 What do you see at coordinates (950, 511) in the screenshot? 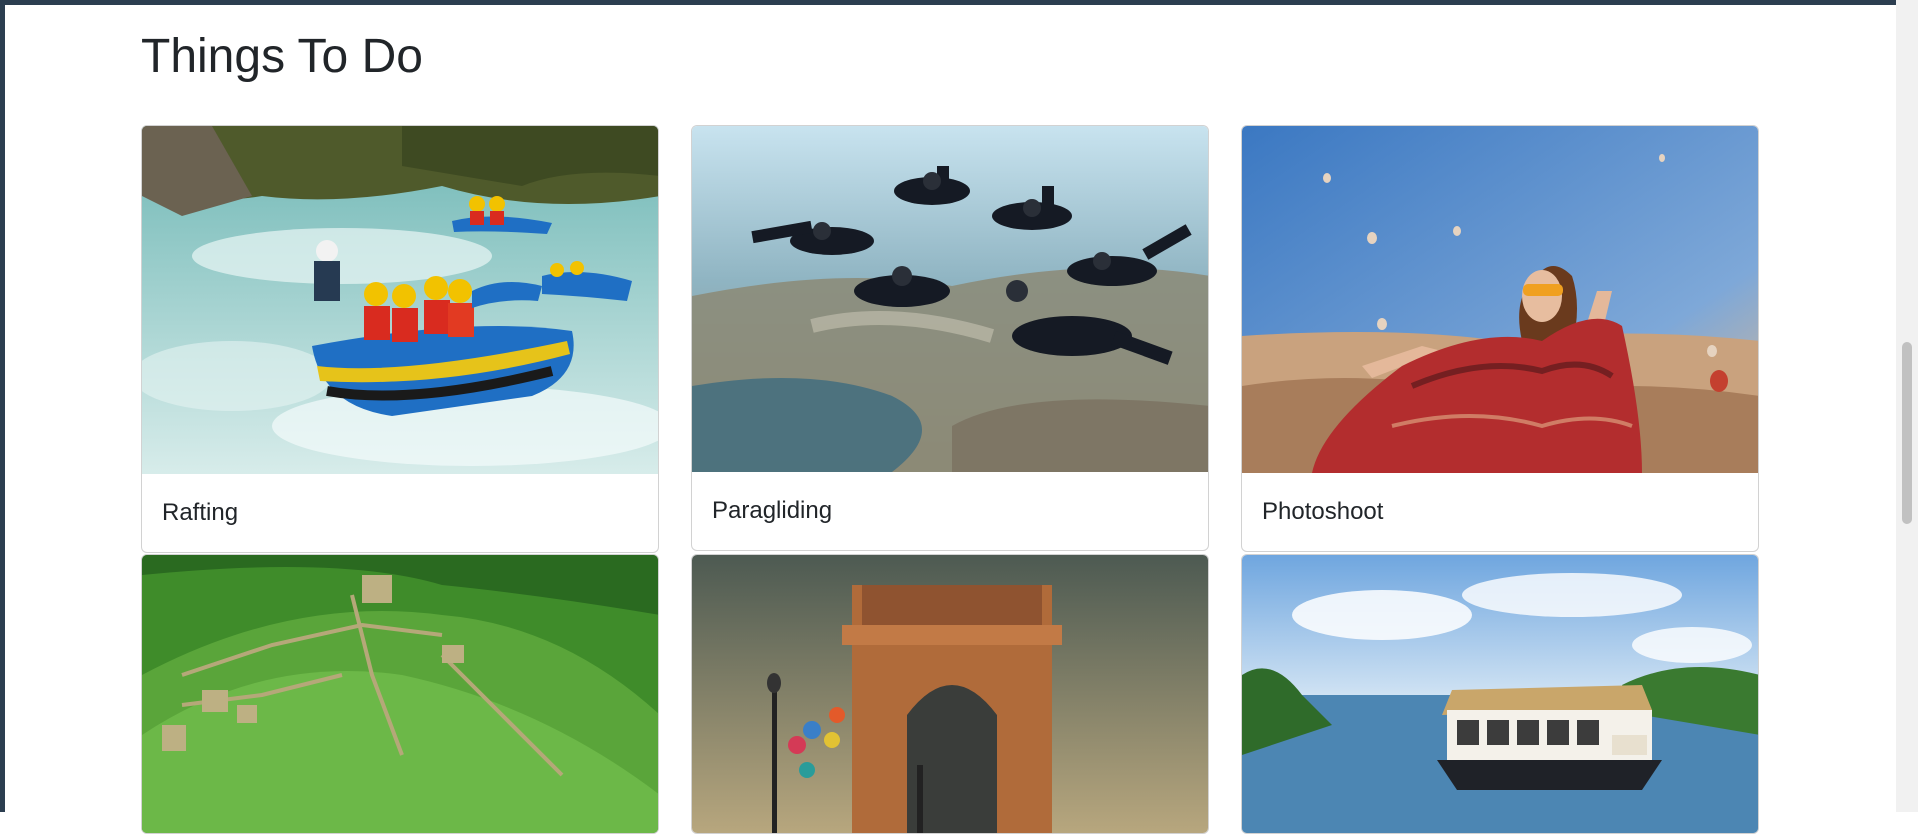
I see `card-body: Paragliding` at bounding box center [950, 511].